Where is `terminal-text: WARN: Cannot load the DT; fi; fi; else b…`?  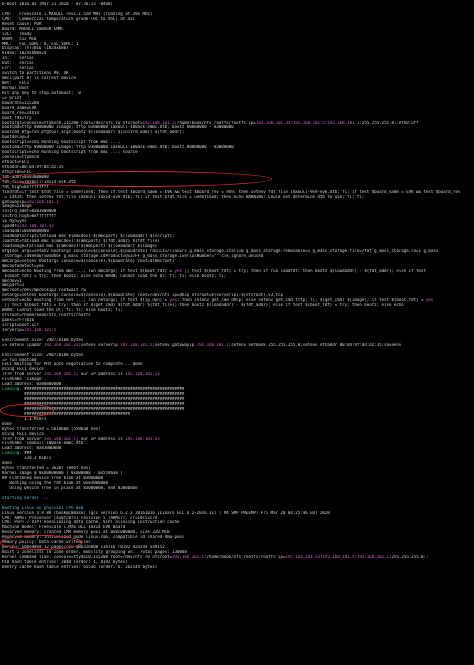
terminal-text: WARN: Cannot load the DT; fi; fi; else b… is located at coordinates (62, 310).